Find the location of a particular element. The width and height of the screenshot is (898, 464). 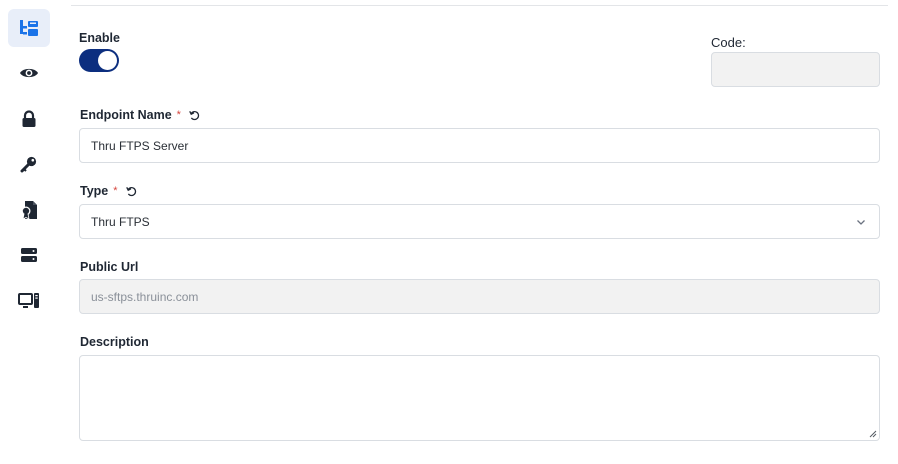

code-label: Code: is located at coordinates (728, 42).